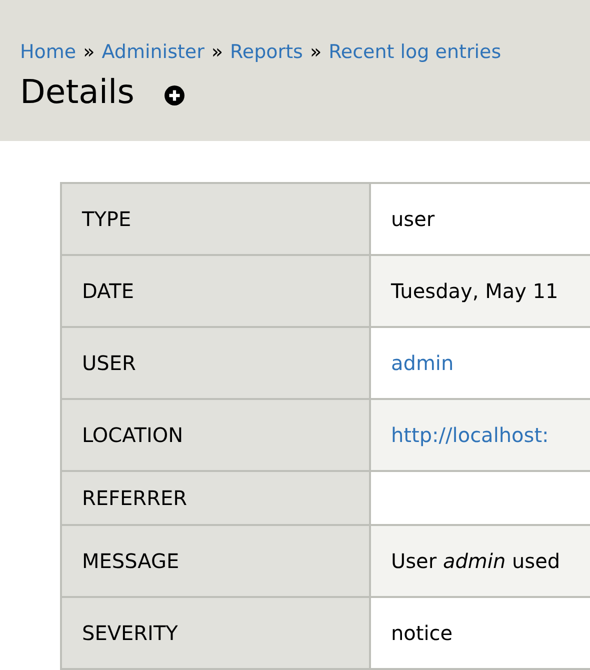 This screenshot has width=590, height=670. I want to click on row-label: TYPE, so click(216, 219).